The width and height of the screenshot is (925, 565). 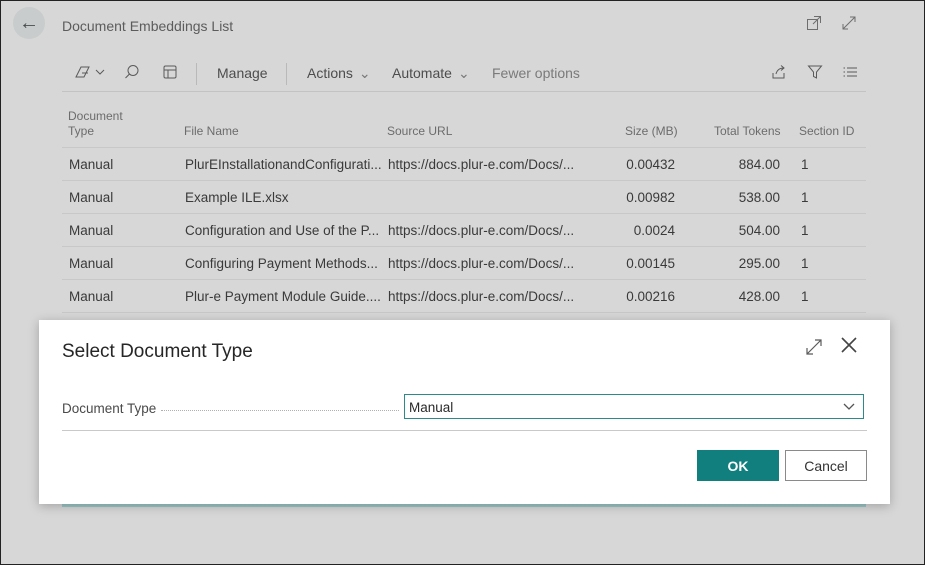 What do you see at coordinates (651, 131) in the screenshot?
I see `column-header-size: Size (MB)` at bounding box center [651, 131].